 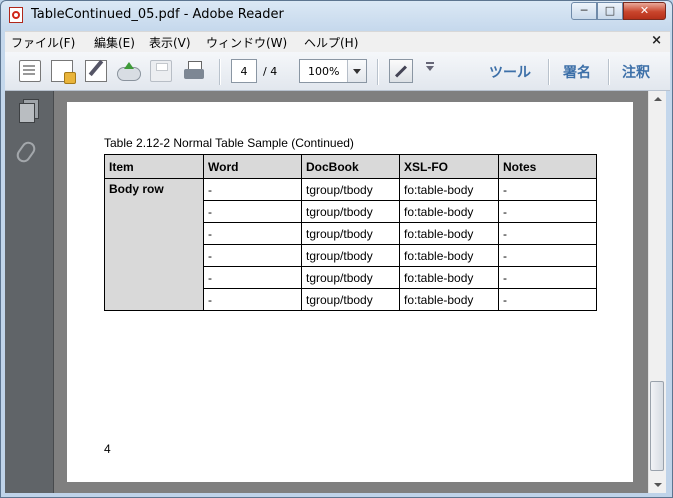 I want to click on chevron-down-icon, so click(x=356, y=71).